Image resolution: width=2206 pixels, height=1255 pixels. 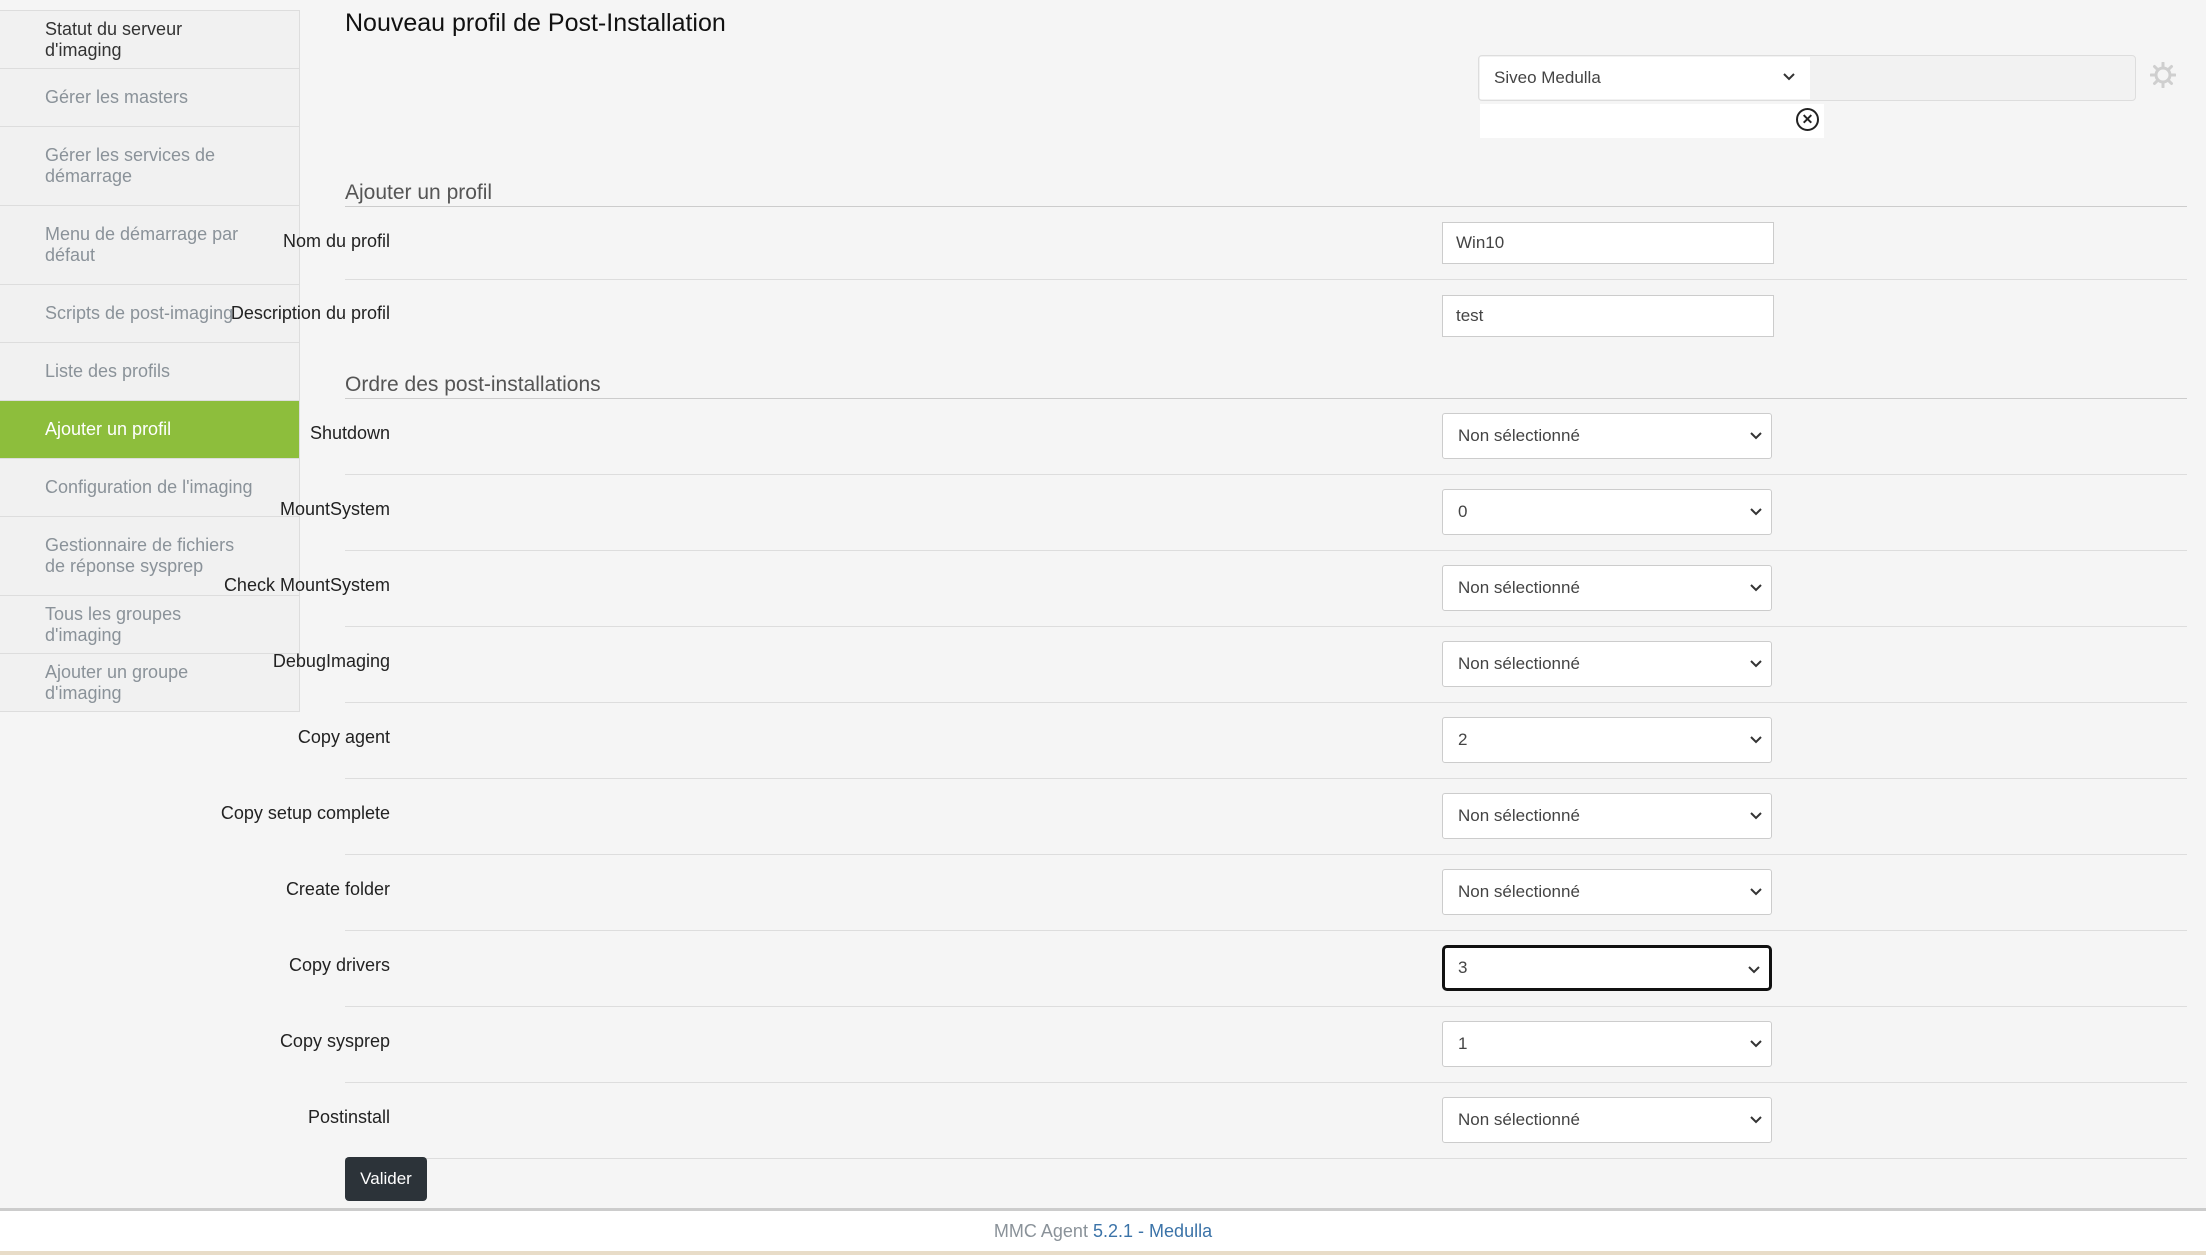 What do you see at coordinates (149, 40) in the screenshot?
I see `sidebar-item-server-status: Statut du serveur d'imaging` at bounding box center [149, 40].